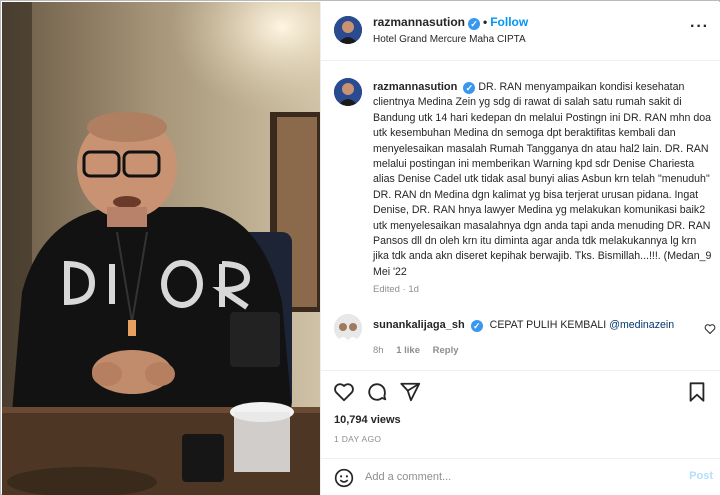 The height and width of the screenshot is (495, 720). I want to click on follow-button: Follow, so click(509, 22).